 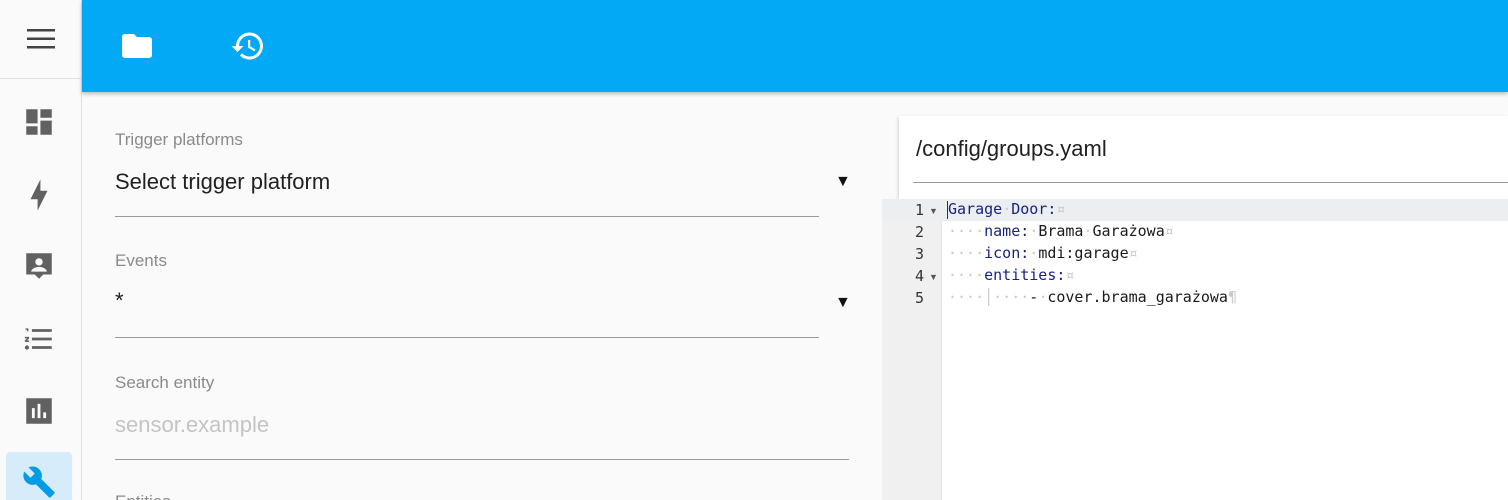 I want to click on events-dropdown-arrow-icon: ▼, so click(x=843, y=303).